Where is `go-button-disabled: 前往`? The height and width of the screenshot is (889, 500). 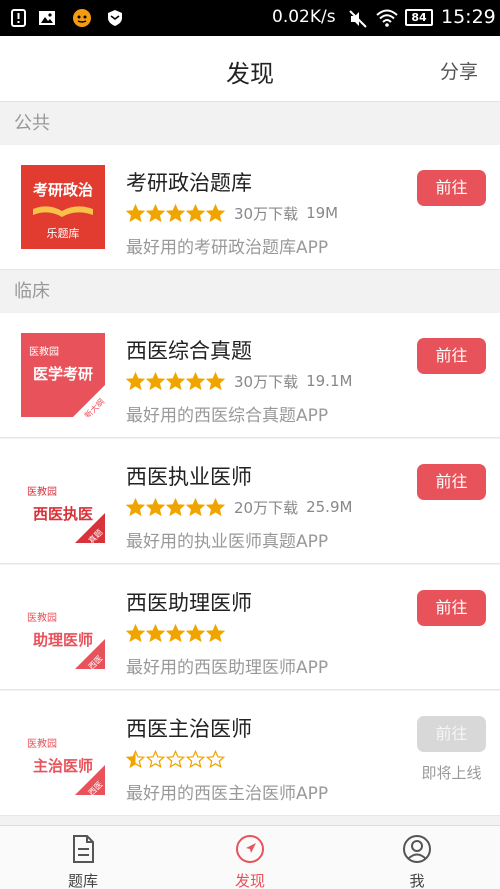
go-button-disabled: 前往 is located at coordinates (451, 734).